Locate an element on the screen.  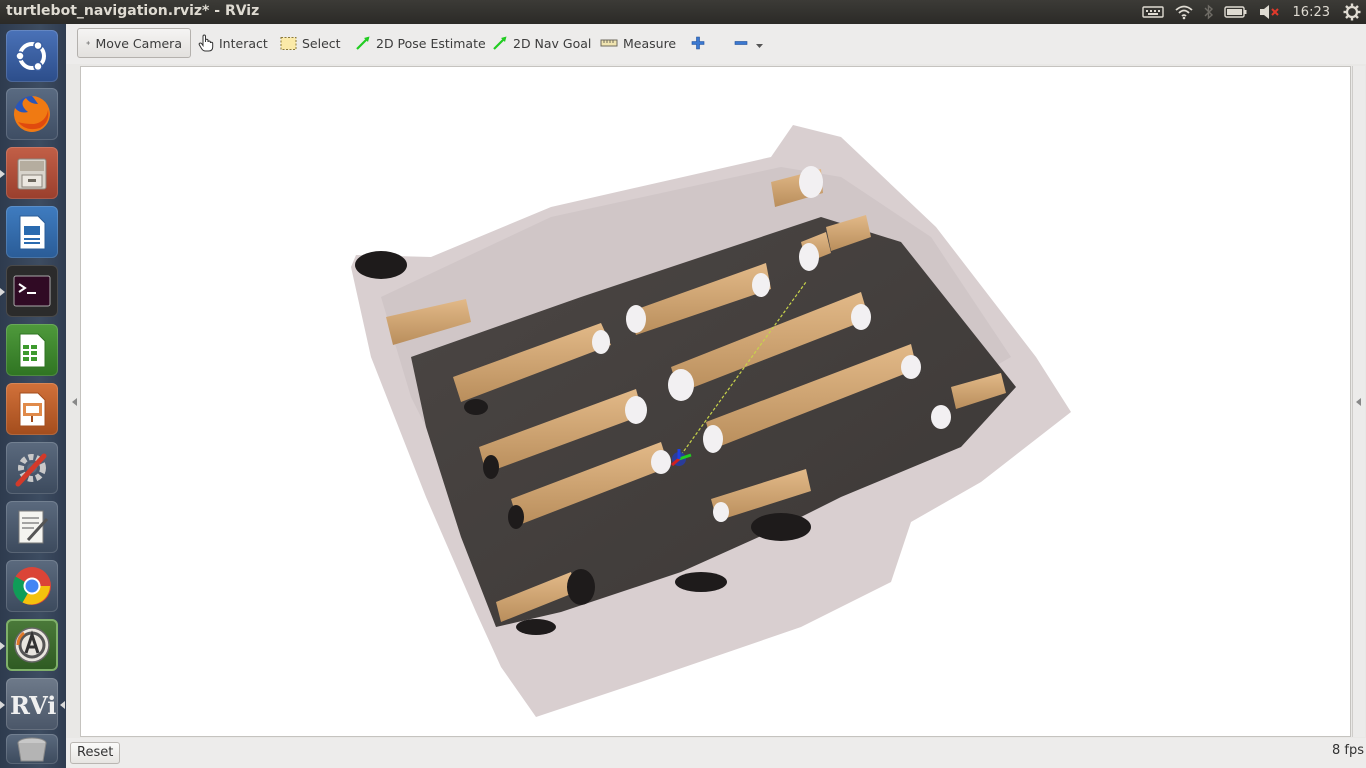
launcher-item-files is located at coordinates (32, 173).